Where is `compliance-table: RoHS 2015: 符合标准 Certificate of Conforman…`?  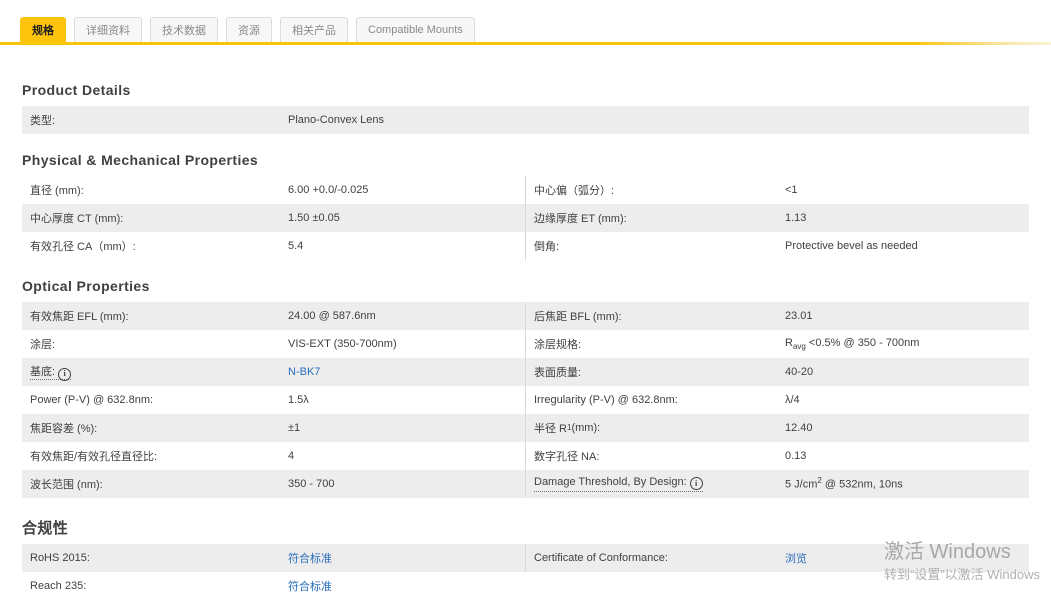 compliance-table: RoHS 2015: 符合标准 Certificate of Conforman… is located at coordinates (525, 572).